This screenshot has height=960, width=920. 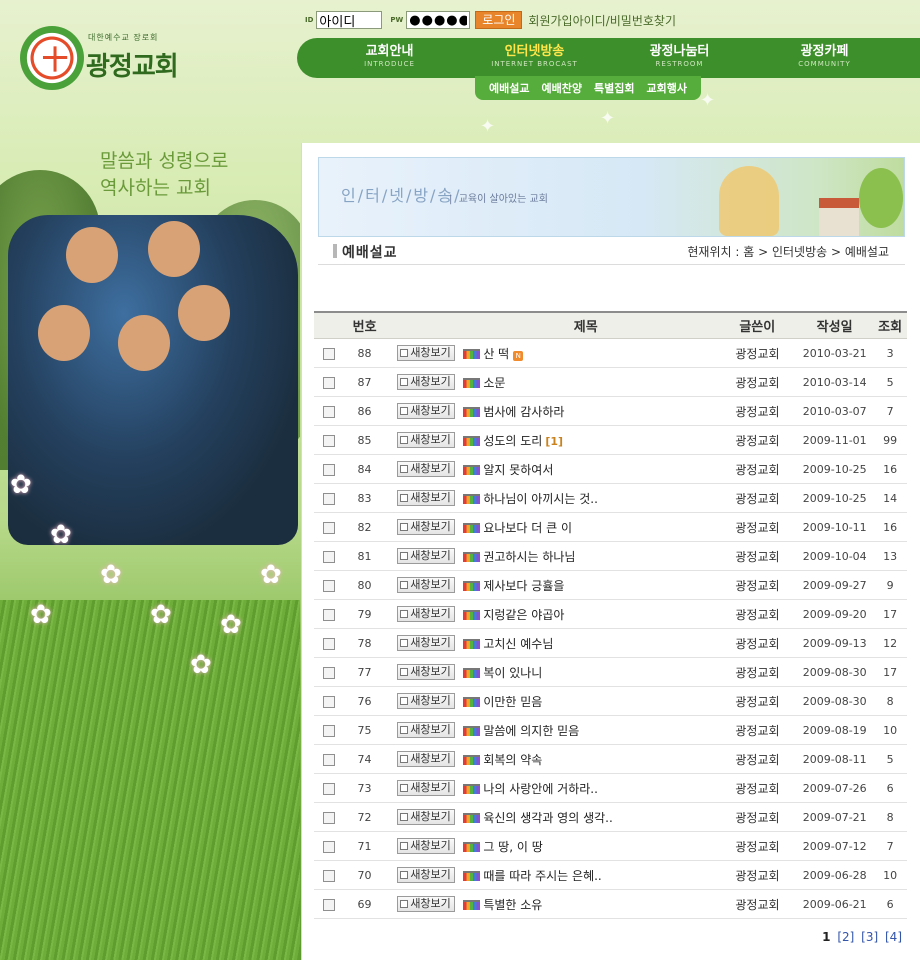 What do you see at coordinates (364, 498) in the screenshot?
I see `row-number: 83` at bounding box center [364, 498].